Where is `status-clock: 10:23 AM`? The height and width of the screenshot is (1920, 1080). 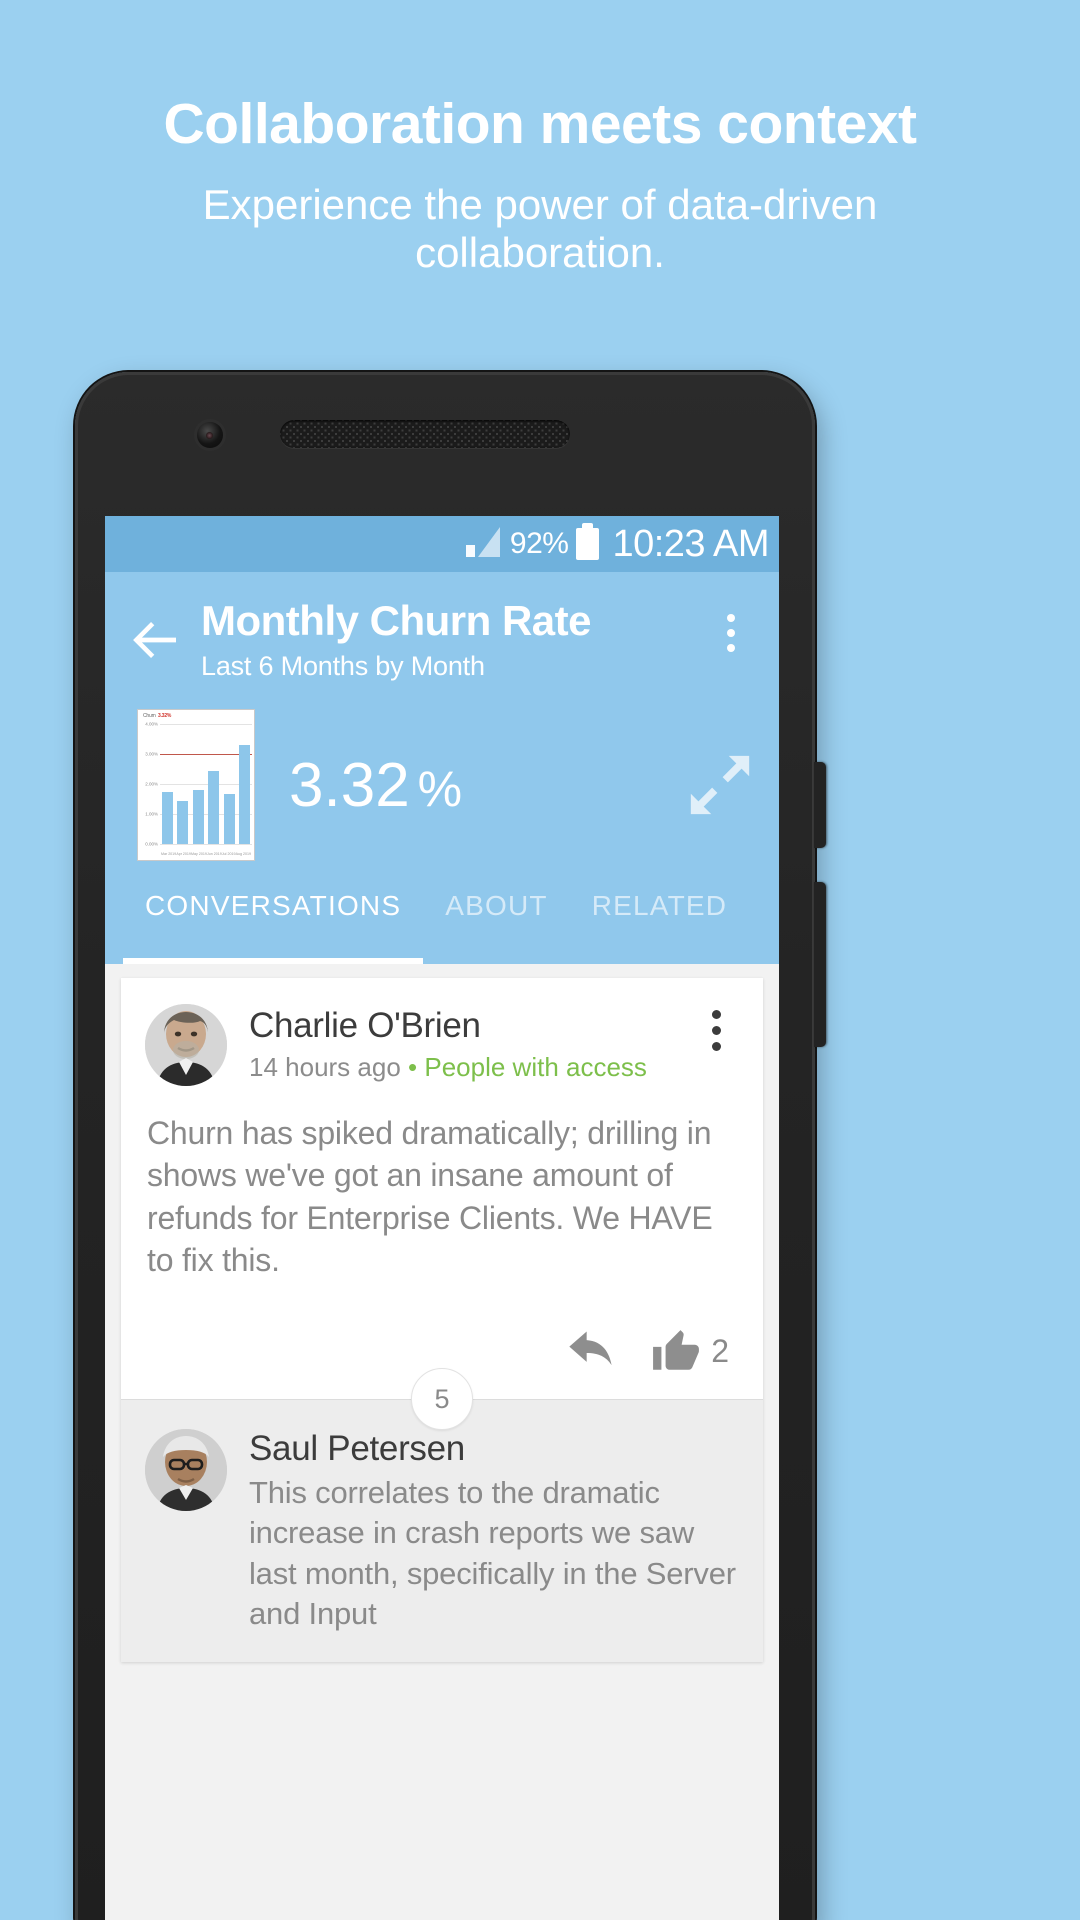
status-clock: 10:23 AM is located at coordinates (690, 543).